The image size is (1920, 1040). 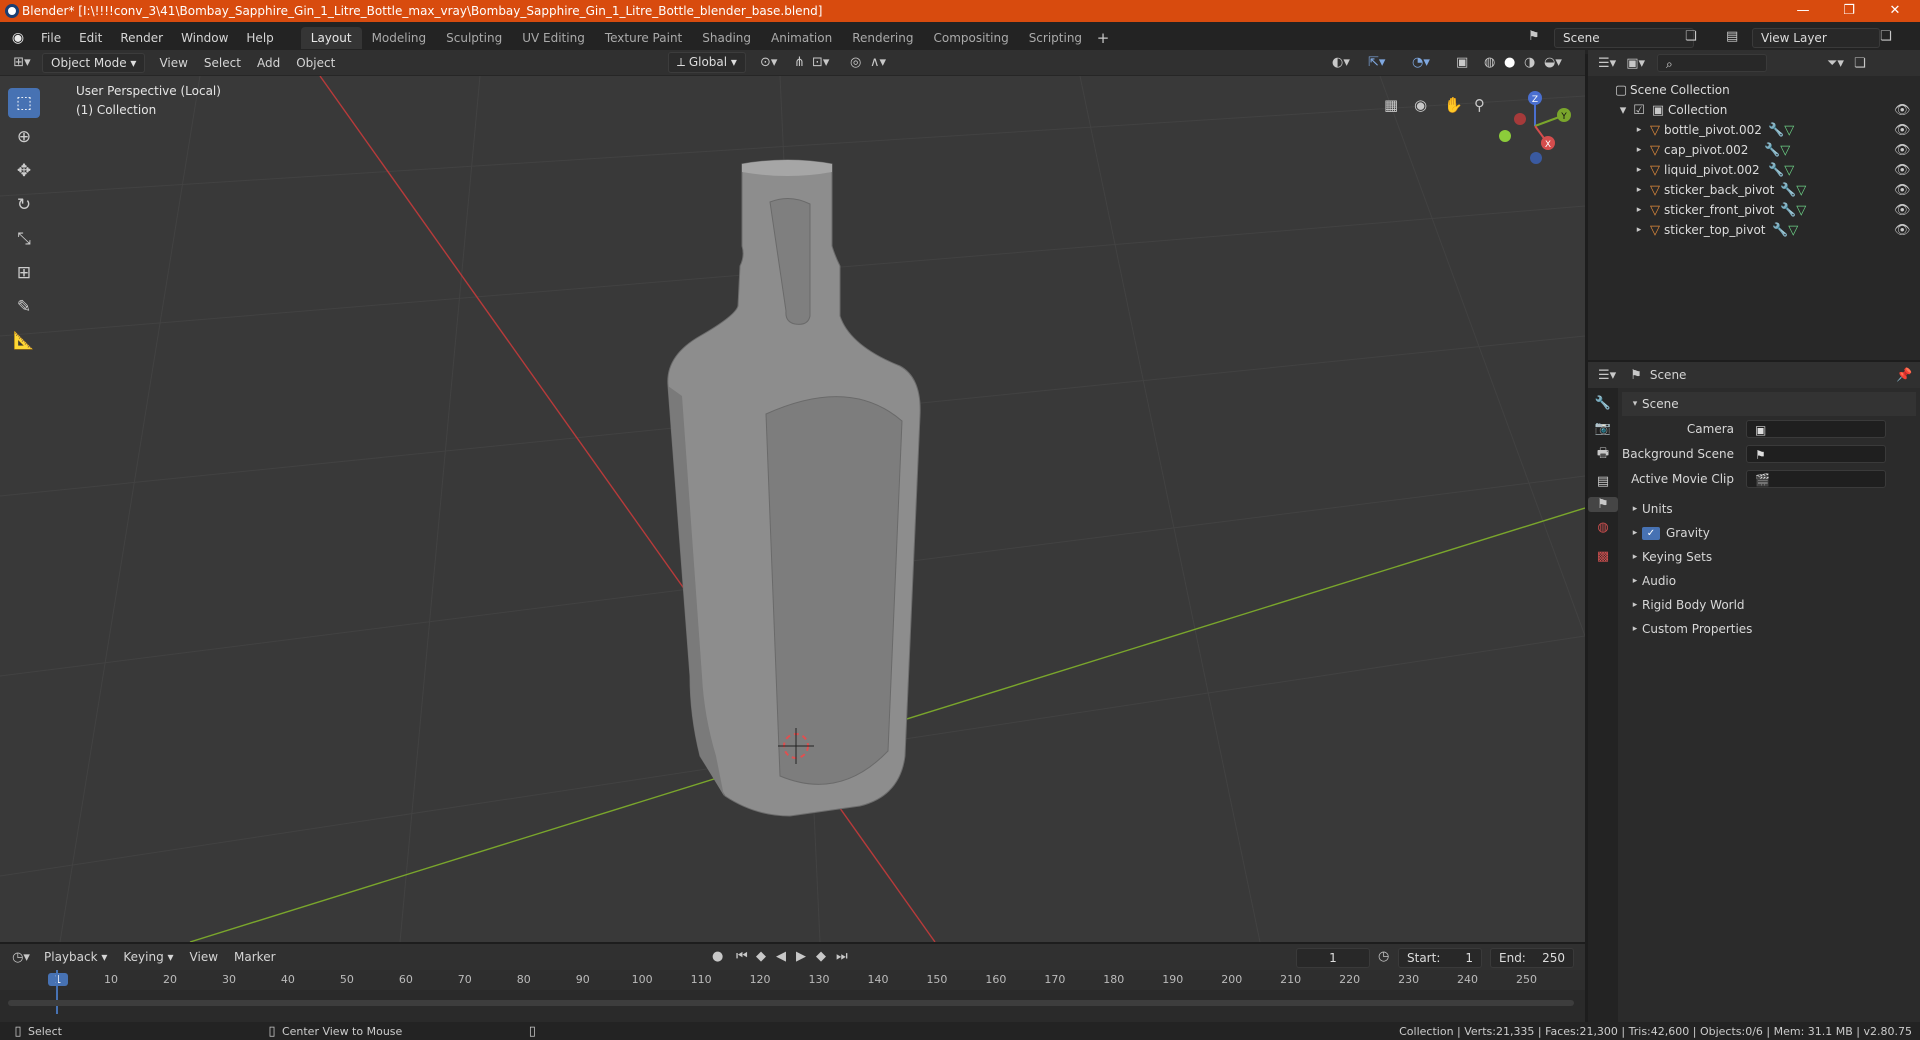 I want to click on units-section: ▸ Units, so click(x=1769, y=509).